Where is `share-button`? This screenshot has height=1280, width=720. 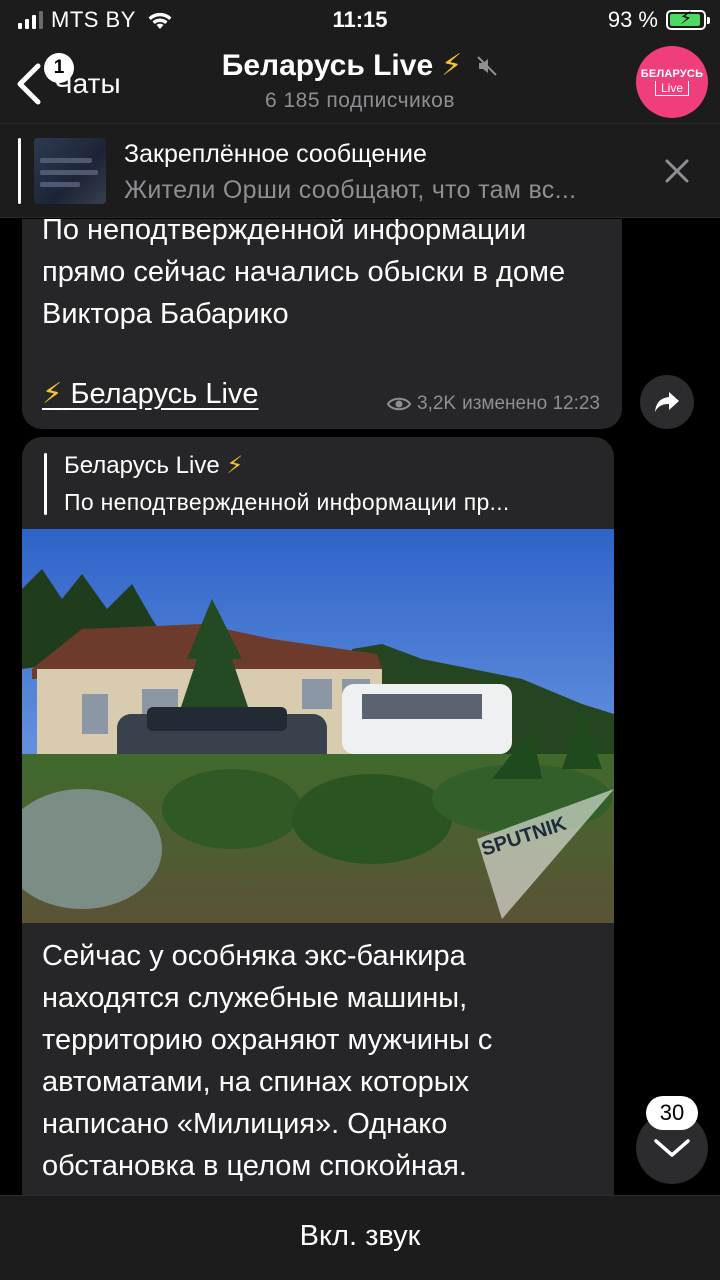 share-button is located at coordinates (667, 402).